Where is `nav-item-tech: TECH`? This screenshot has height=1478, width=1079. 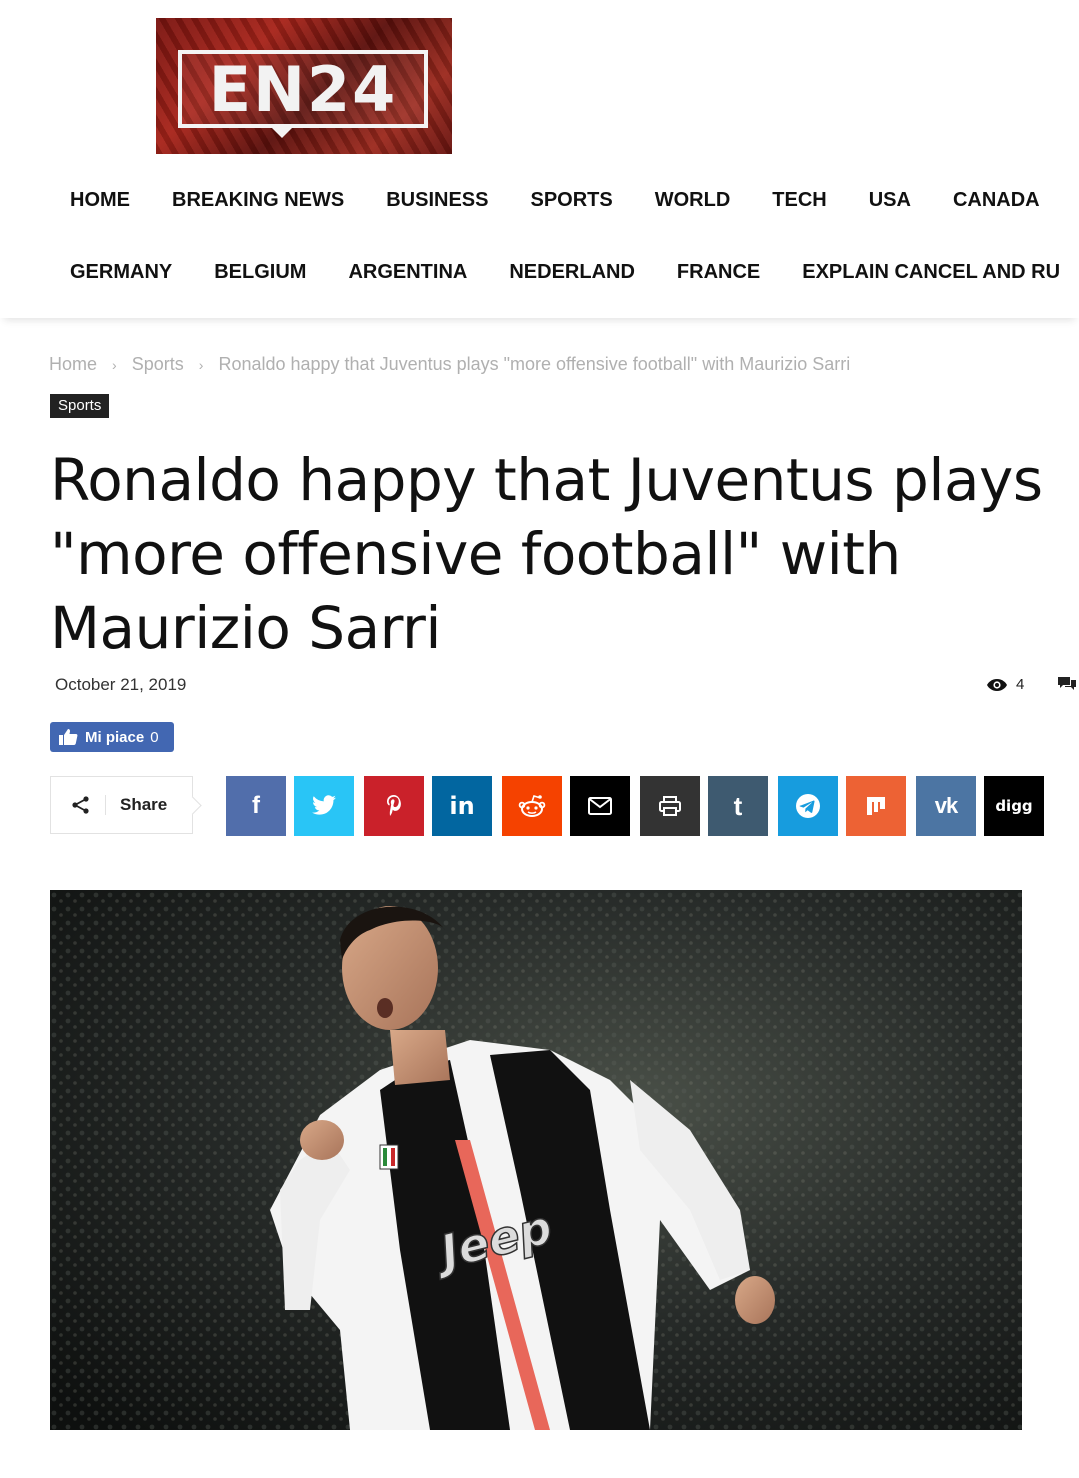
nav-item-tech: TECH is located at coordinates (799, 200).